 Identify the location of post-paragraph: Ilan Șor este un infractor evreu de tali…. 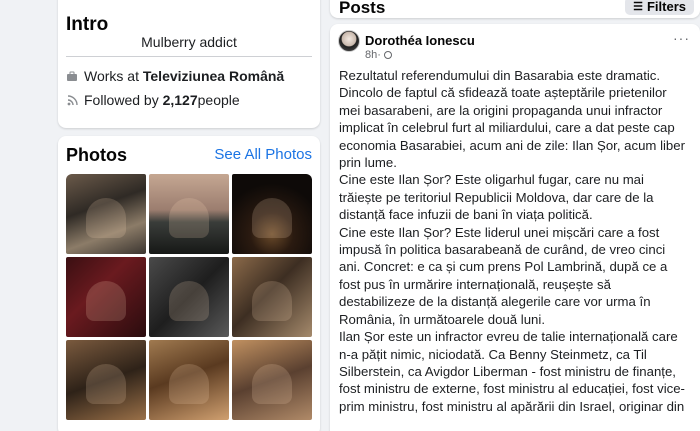
(512, 371).